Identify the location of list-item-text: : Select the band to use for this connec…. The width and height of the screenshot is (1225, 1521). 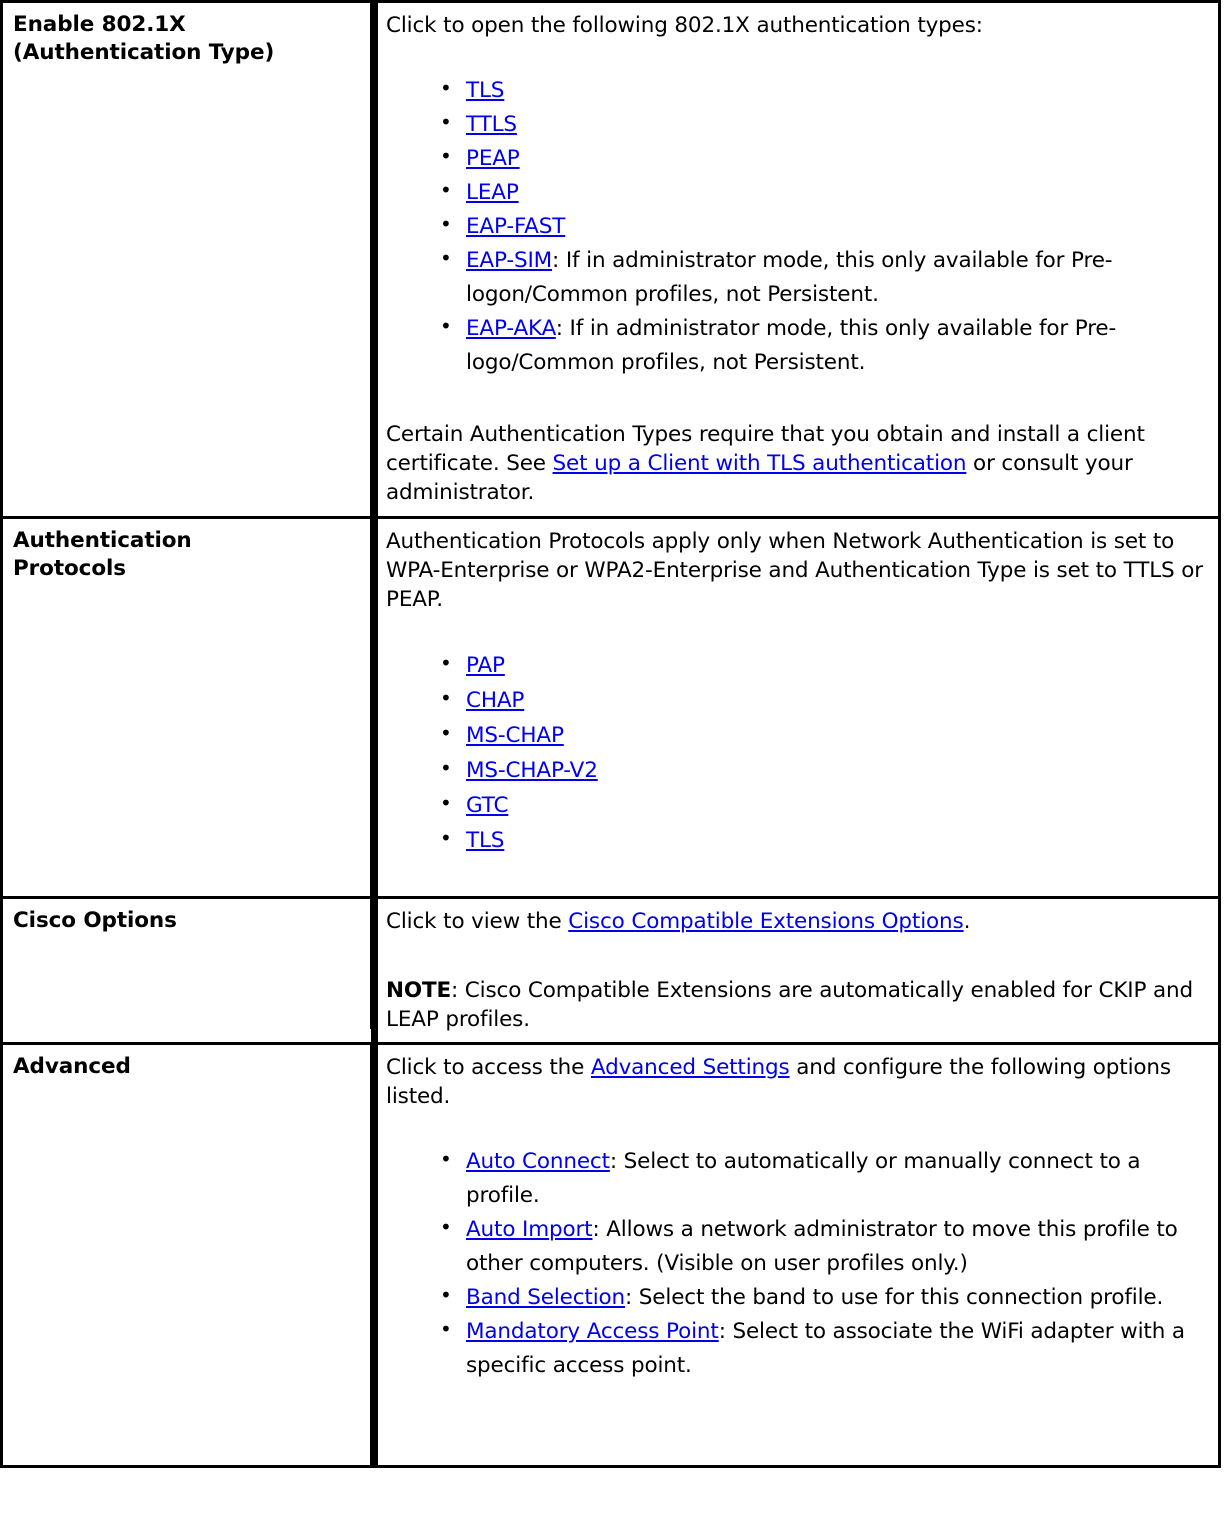
(894, 1297).